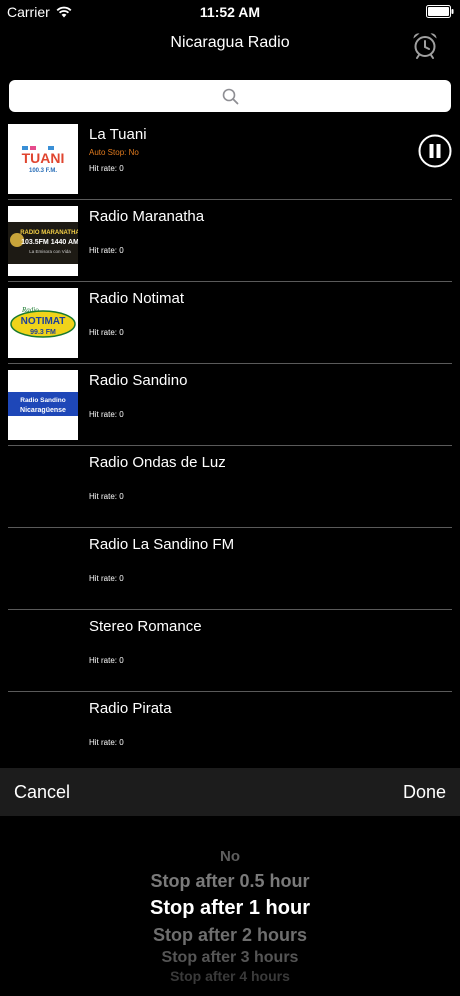 The width and height of the screenshot is (460, 996). Describe the element at coordinates (230, 935) in the screenshot. I see `picker-option: Stop after 2 hours` at that location.